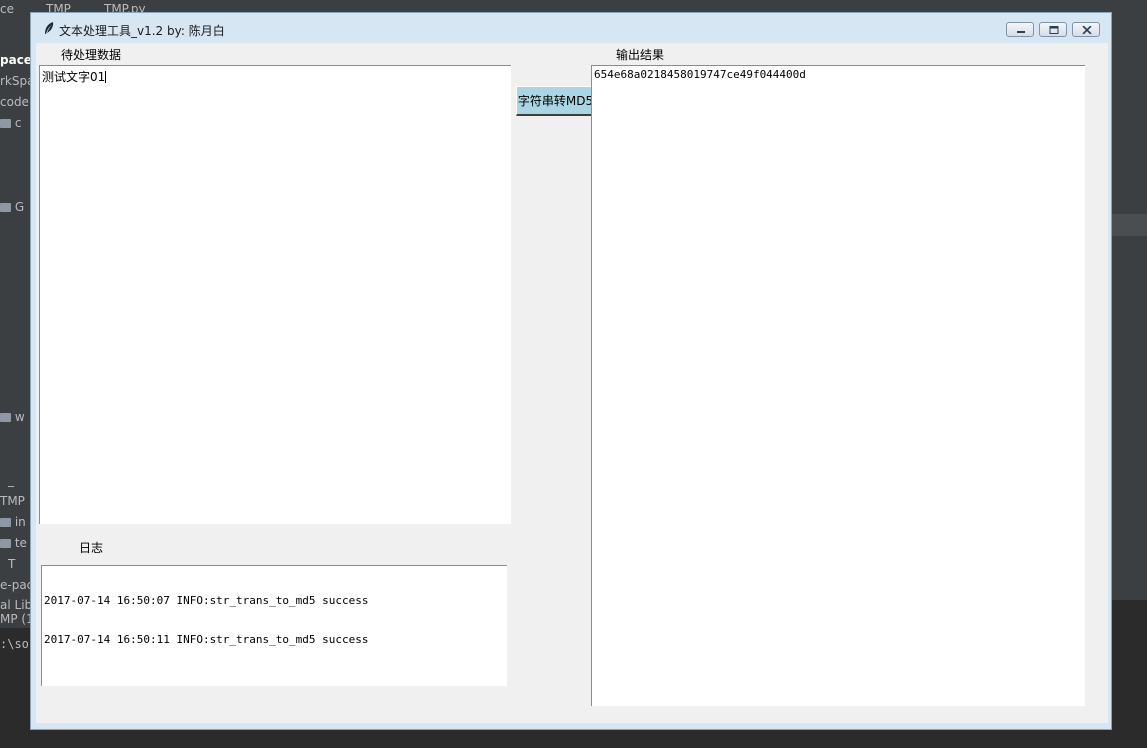 The image size is (1147, 748). What do you see at coordinates (16, 605) in the screenshot?
I see `ide-tree-item: al Lib` at bounding box center [16, 605].